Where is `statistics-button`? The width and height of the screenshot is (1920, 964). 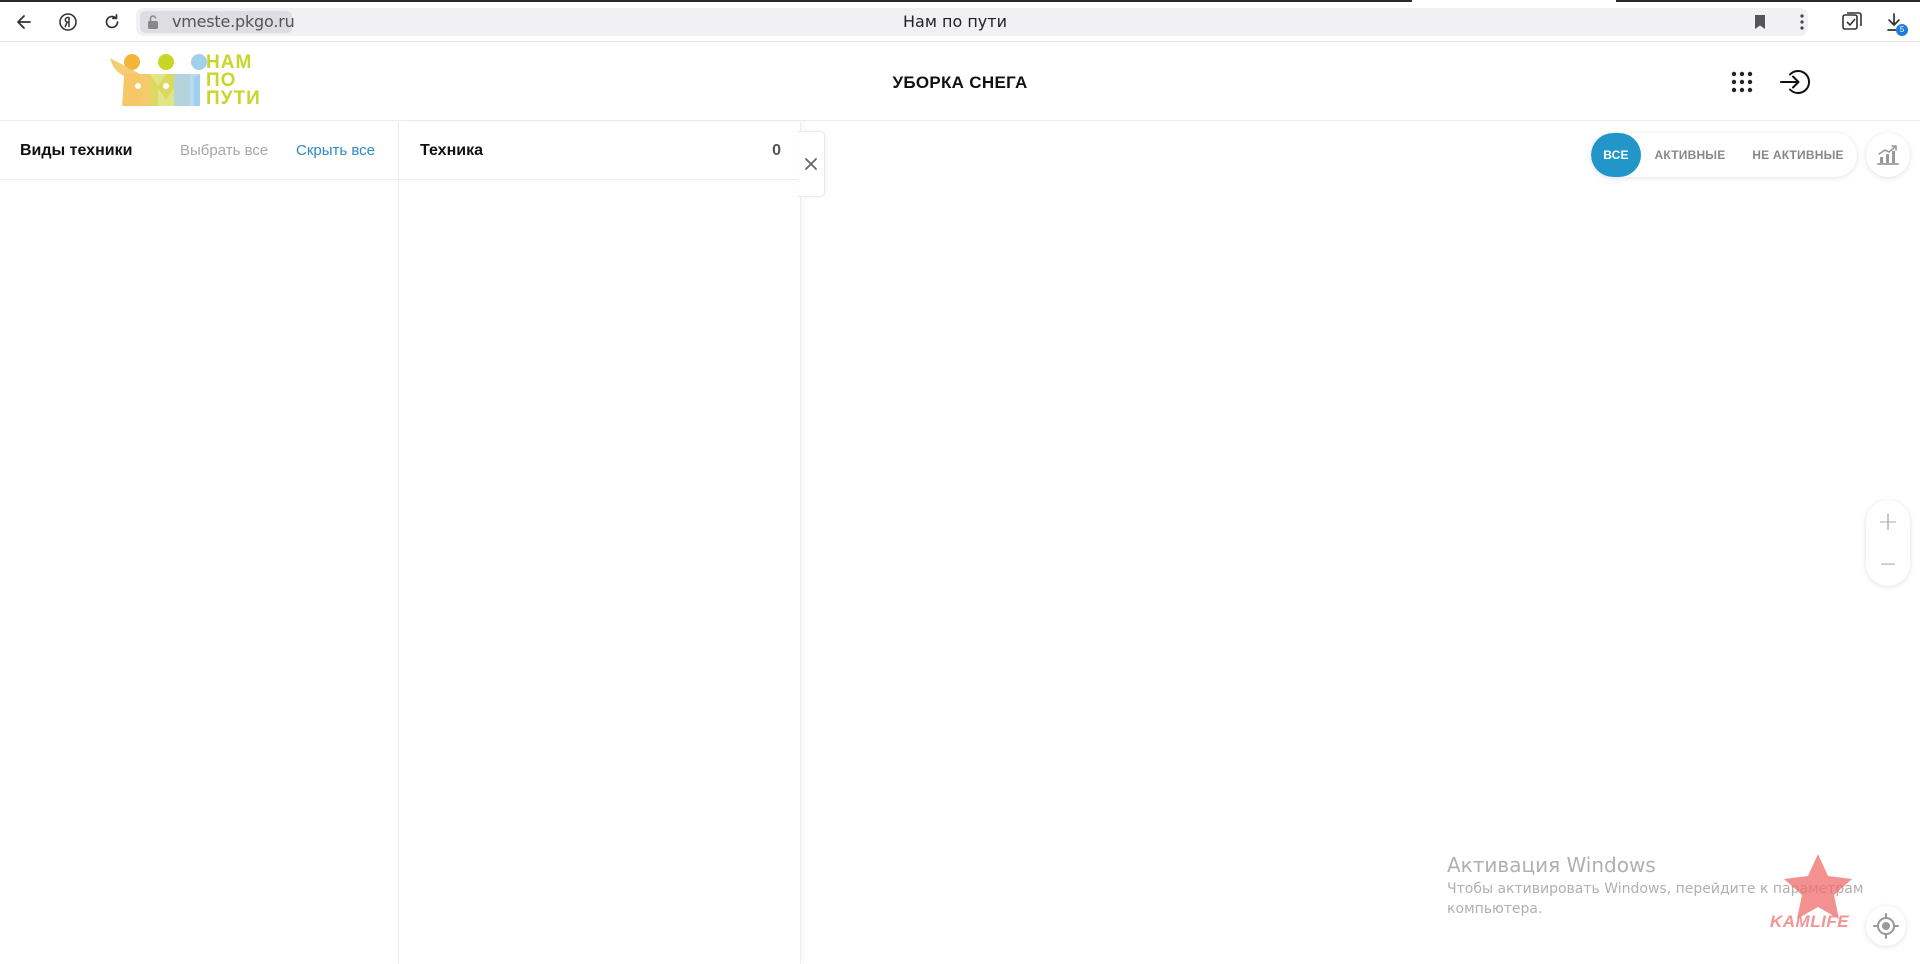 statistics-button is located at coordinates (1888, 155).